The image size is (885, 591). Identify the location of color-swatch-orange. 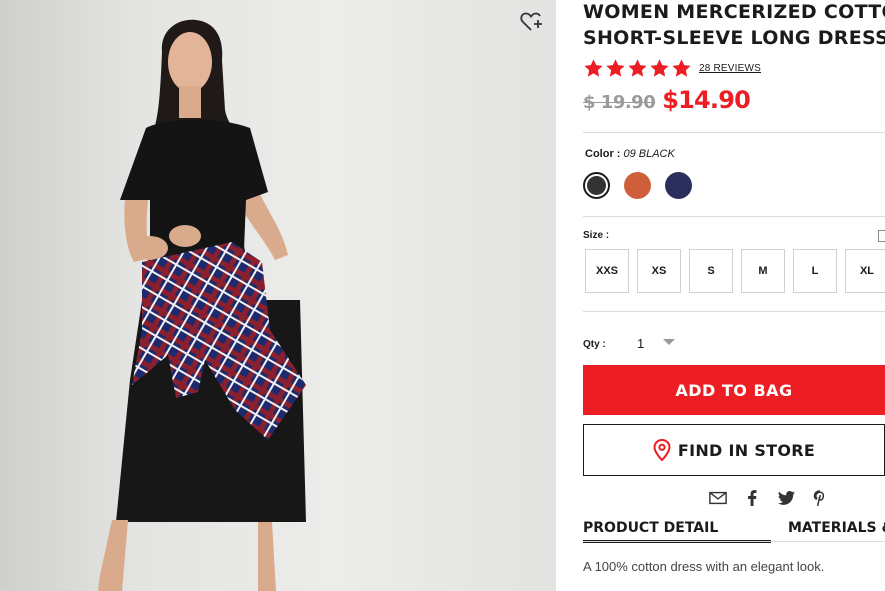
(637, 185).